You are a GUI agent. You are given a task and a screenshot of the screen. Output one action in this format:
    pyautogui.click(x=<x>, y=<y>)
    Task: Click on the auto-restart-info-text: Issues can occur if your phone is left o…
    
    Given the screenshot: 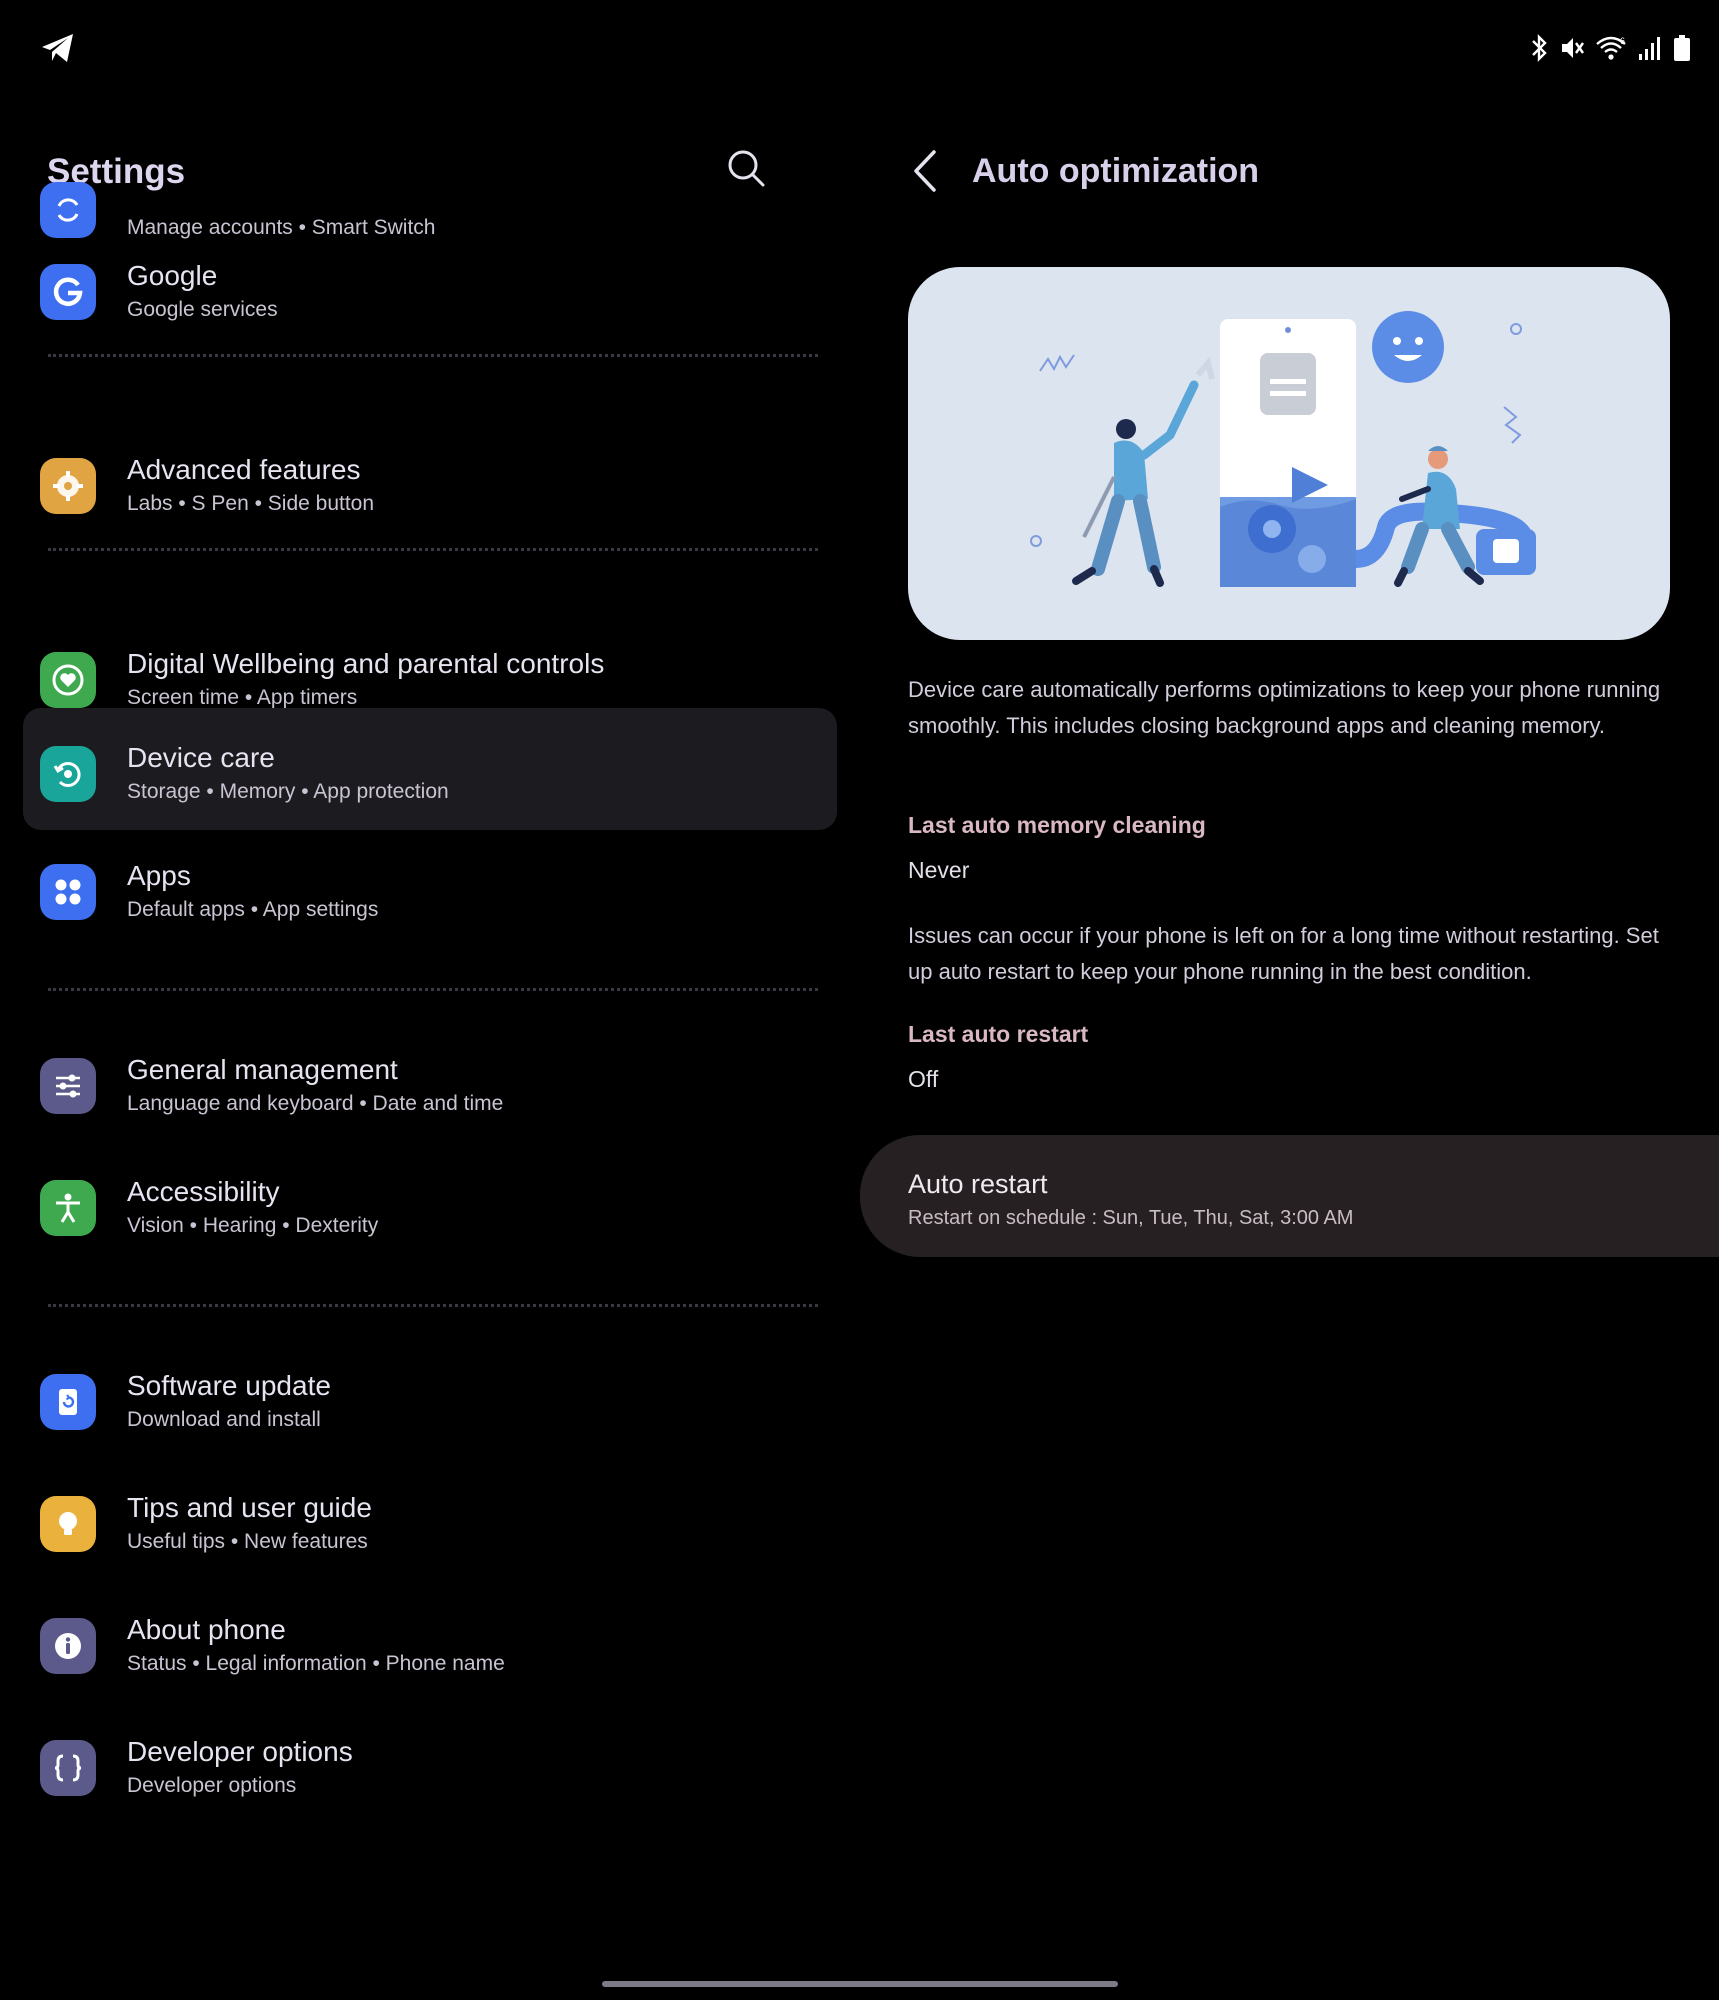 What is the action you would take?
    pyautogui.click(x=1283, y=953)
    